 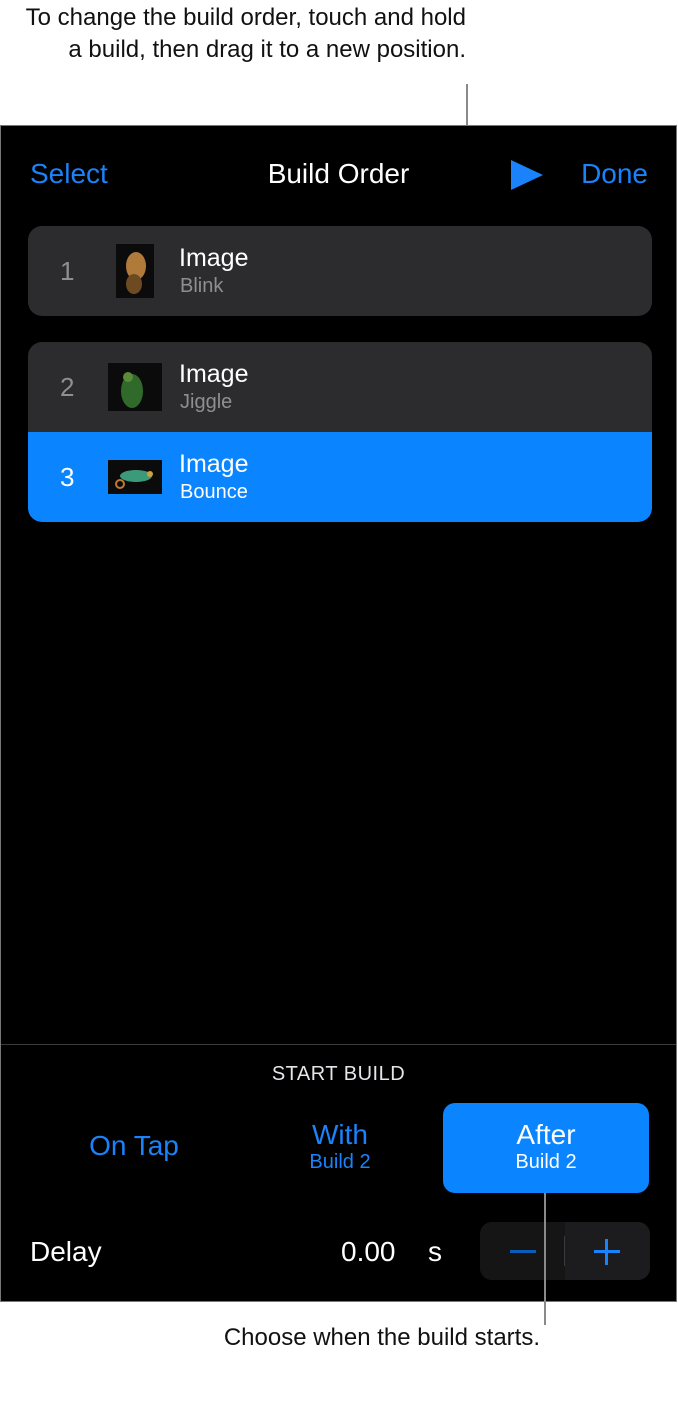 I want to click on decrement-button, so click(x=522, y=1251).